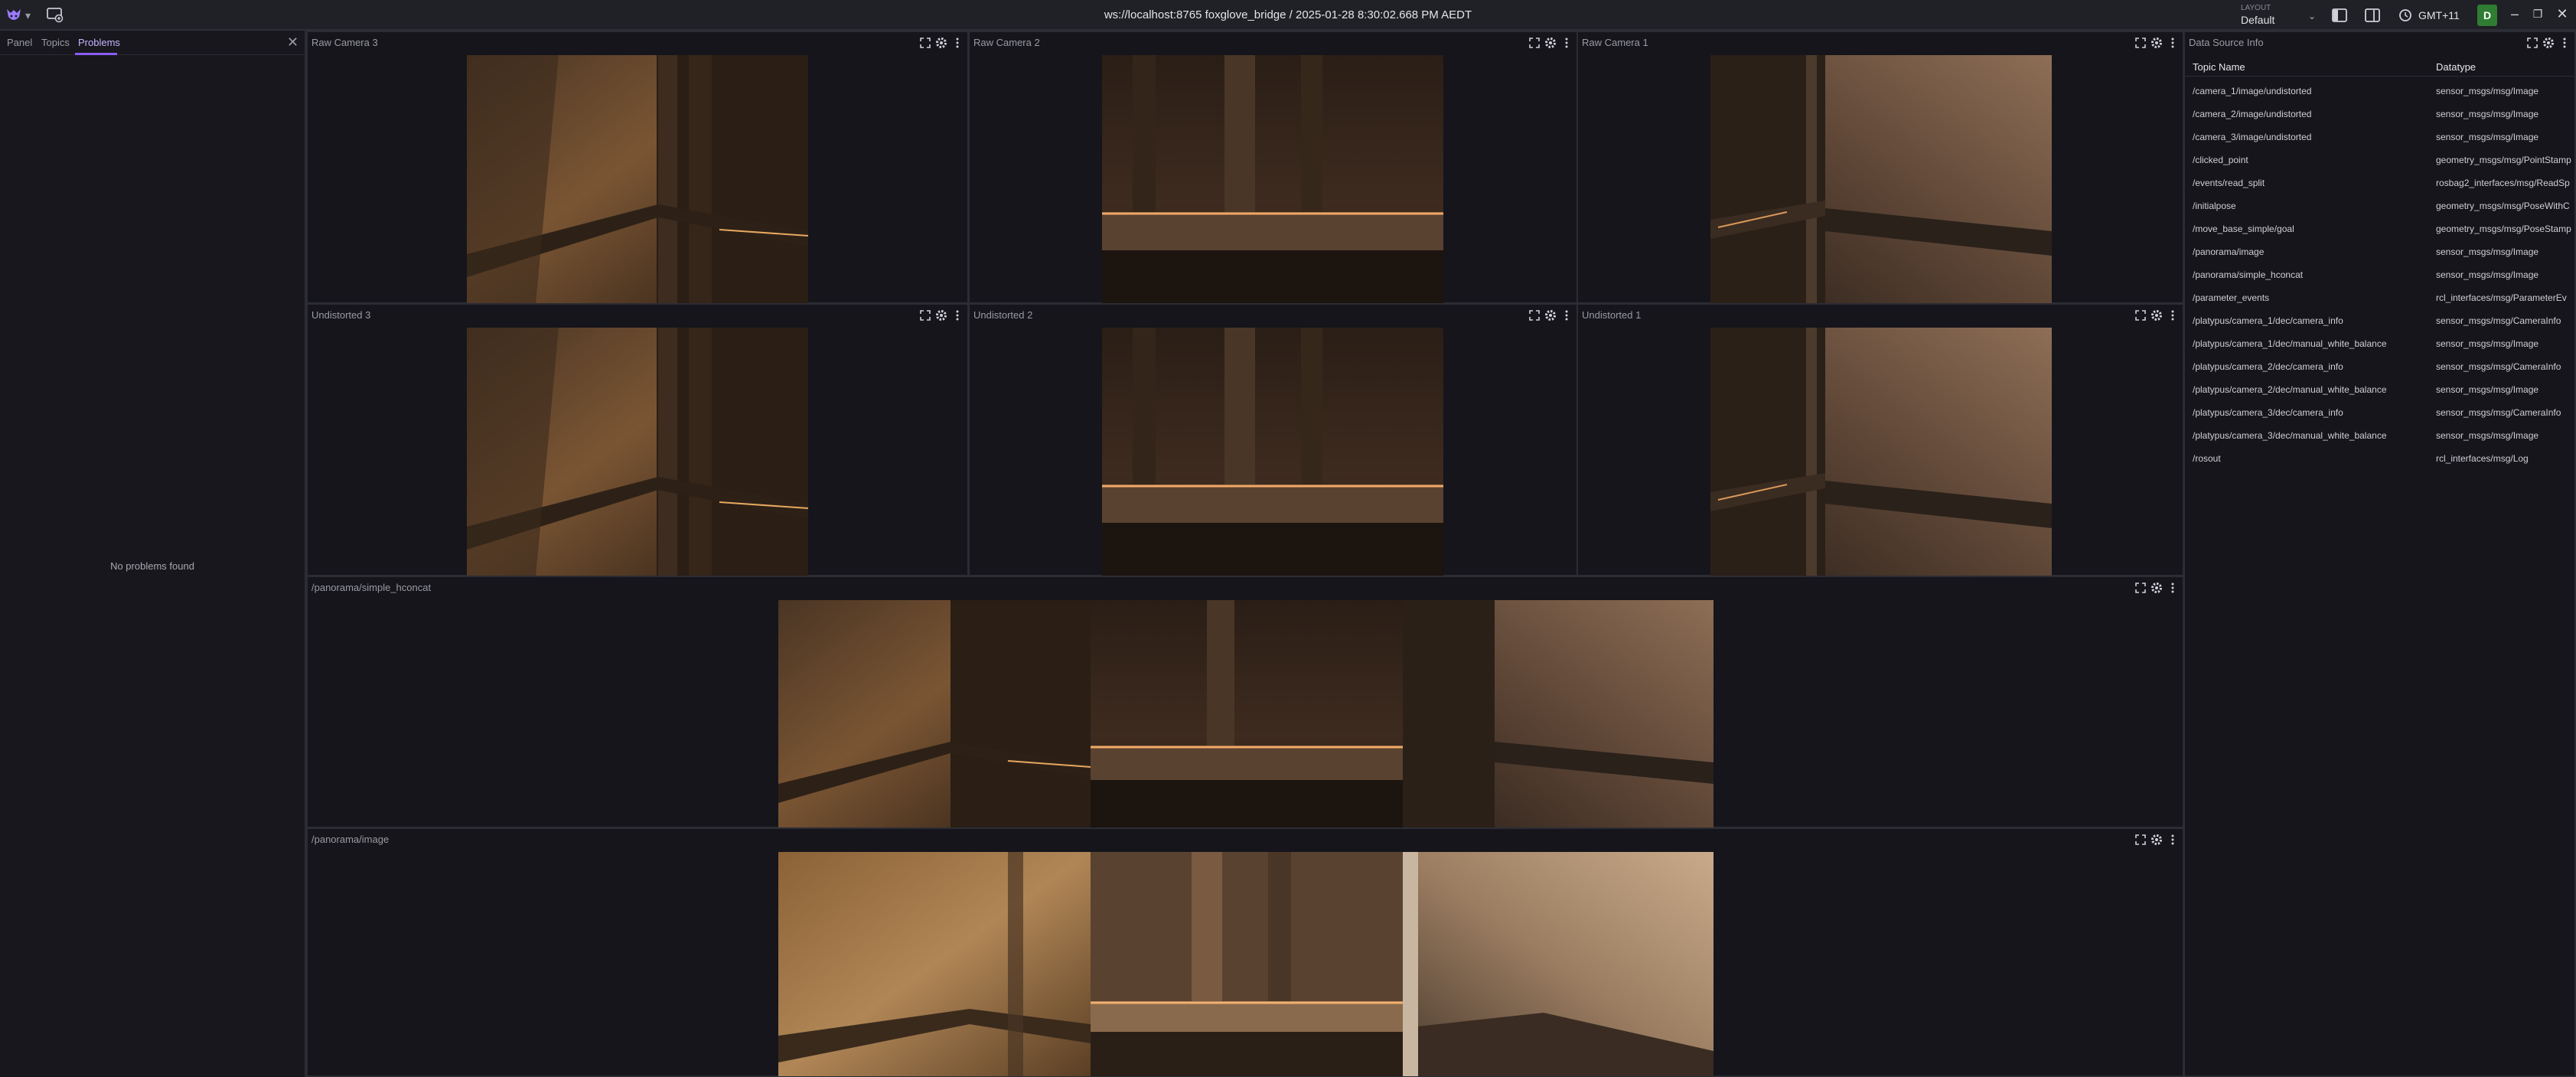 This screenshot has height=1077, width=2576. What do you see at coordinates (2268, 320) in the screenshot?
I see `topic-name-cell: /platypus/camera_1/dec/camera_info` at bounding box center [2268, 320].